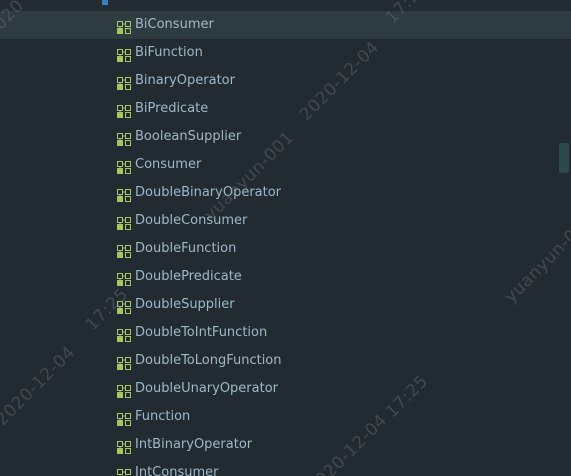  I want to click on tree-item-label: Consumer, so click(168, 164).